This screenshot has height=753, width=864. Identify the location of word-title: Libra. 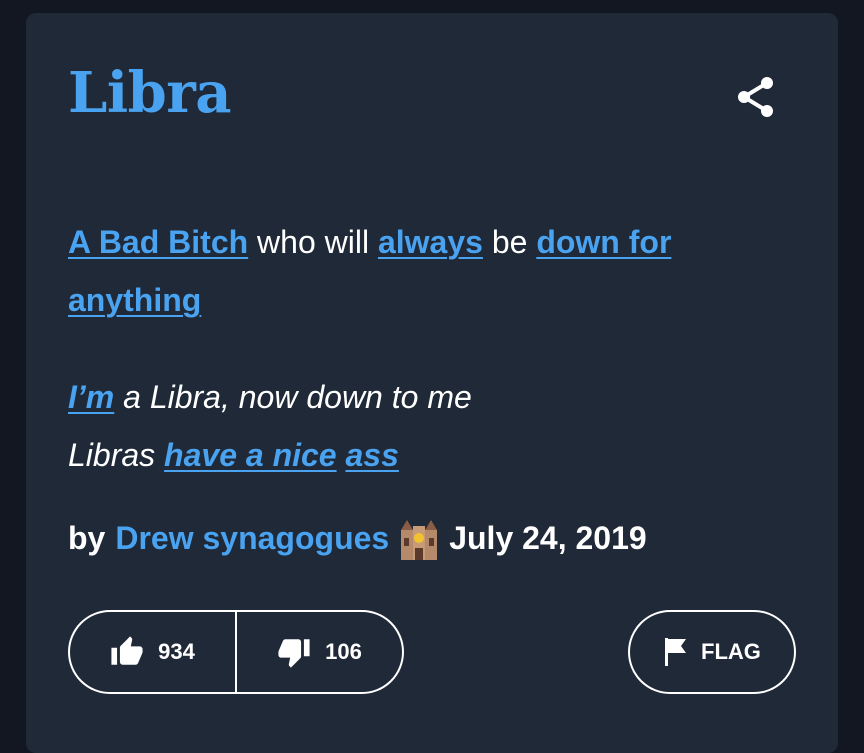
(150, 93).